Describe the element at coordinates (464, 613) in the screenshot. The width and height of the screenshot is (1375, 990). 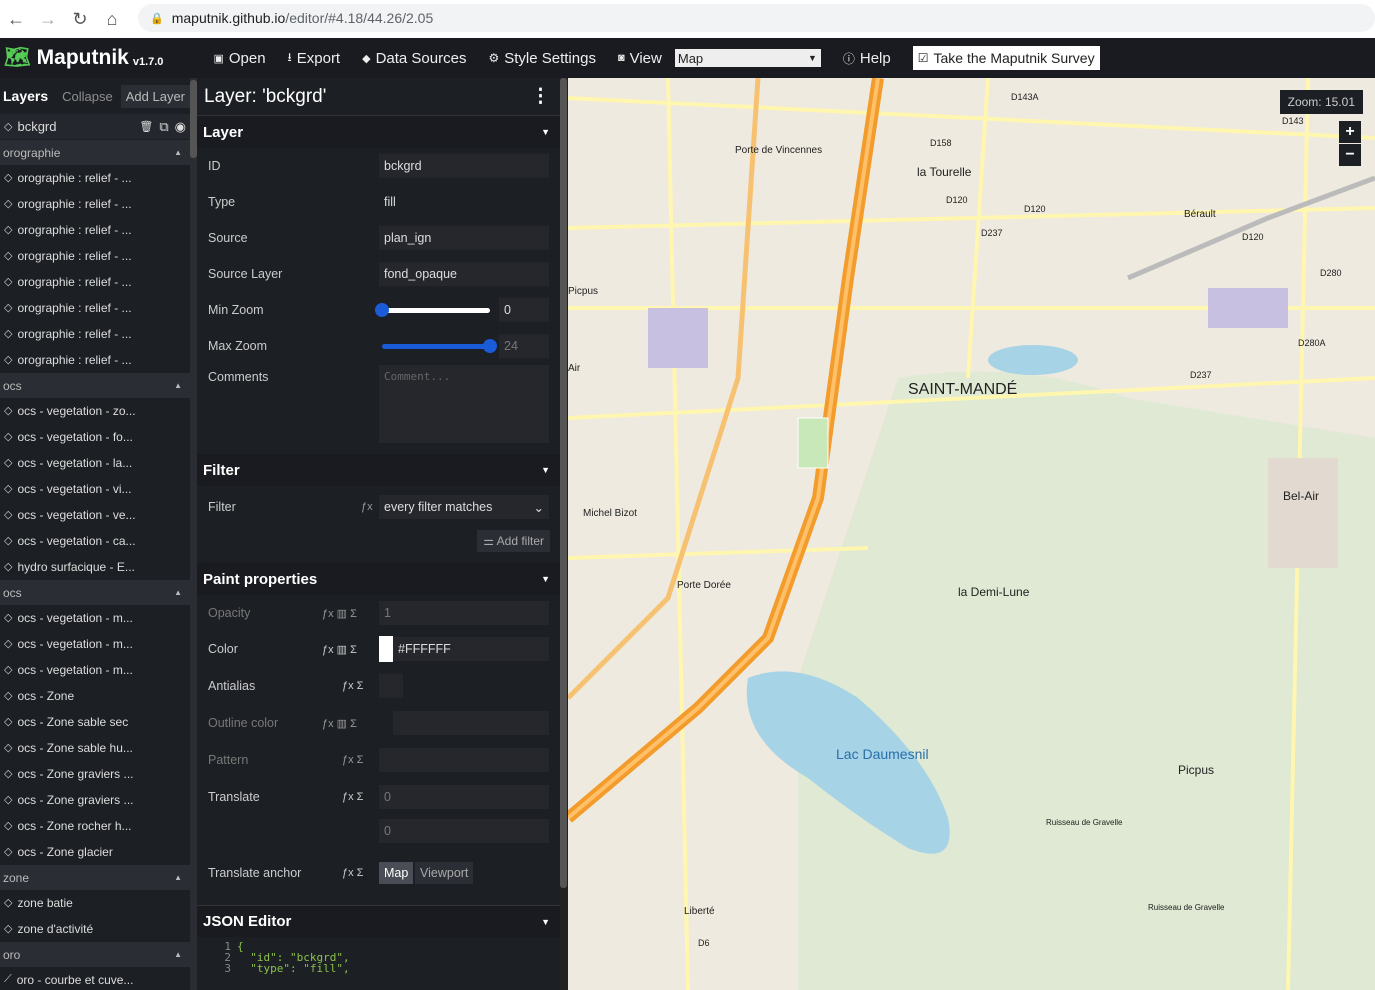
I see `opacity-input: 1` at that location.